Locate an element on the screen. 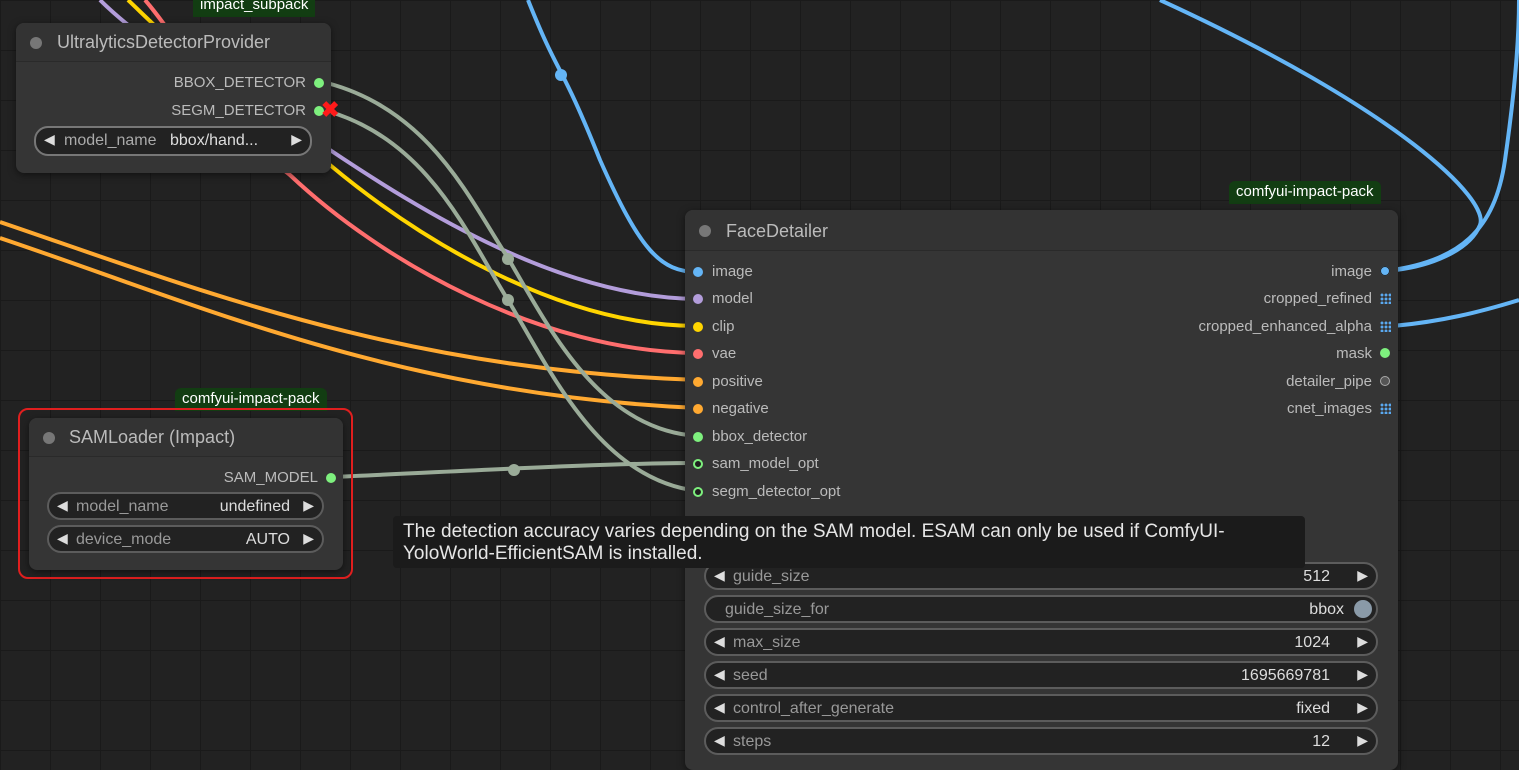  node-title-bar: FaceDetailer is located at coordinates (1041, 230).